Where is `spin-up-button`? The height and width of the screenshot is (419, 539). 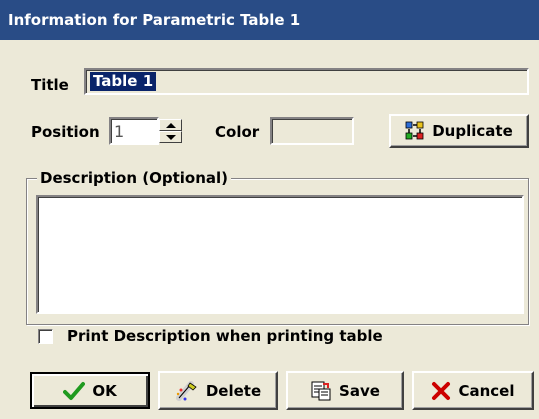
spin-up-button is located at coordinates (170, 125).